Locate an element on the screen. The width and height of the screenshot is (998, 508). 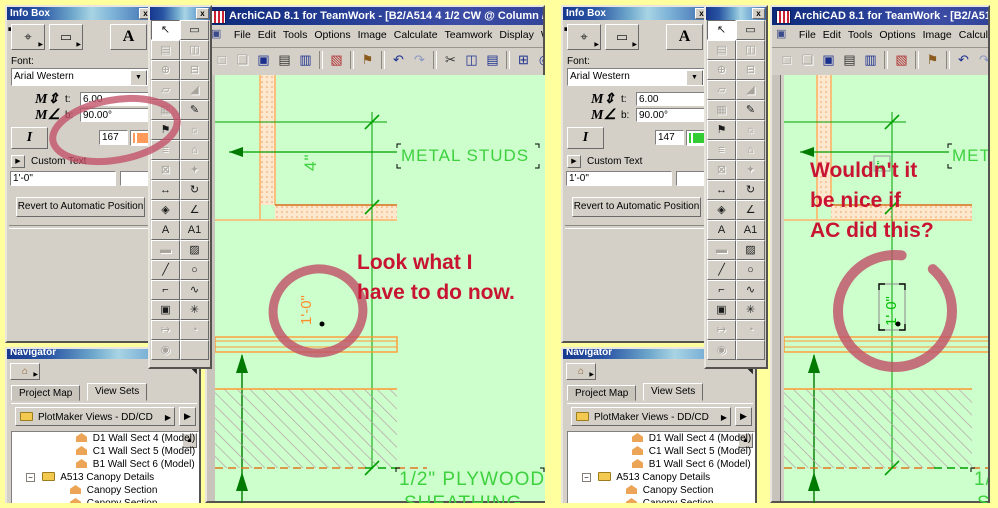
view-set-dropdown: PlotMaker Views - DD/CD ▶ is located at coordinates (95, 416).